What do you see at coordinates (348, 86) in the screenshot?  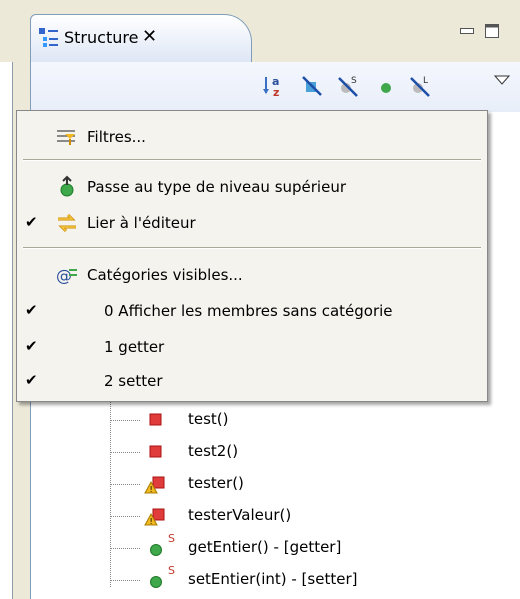 I see `hide-static-icon: S` at bounding box center [348, 86].